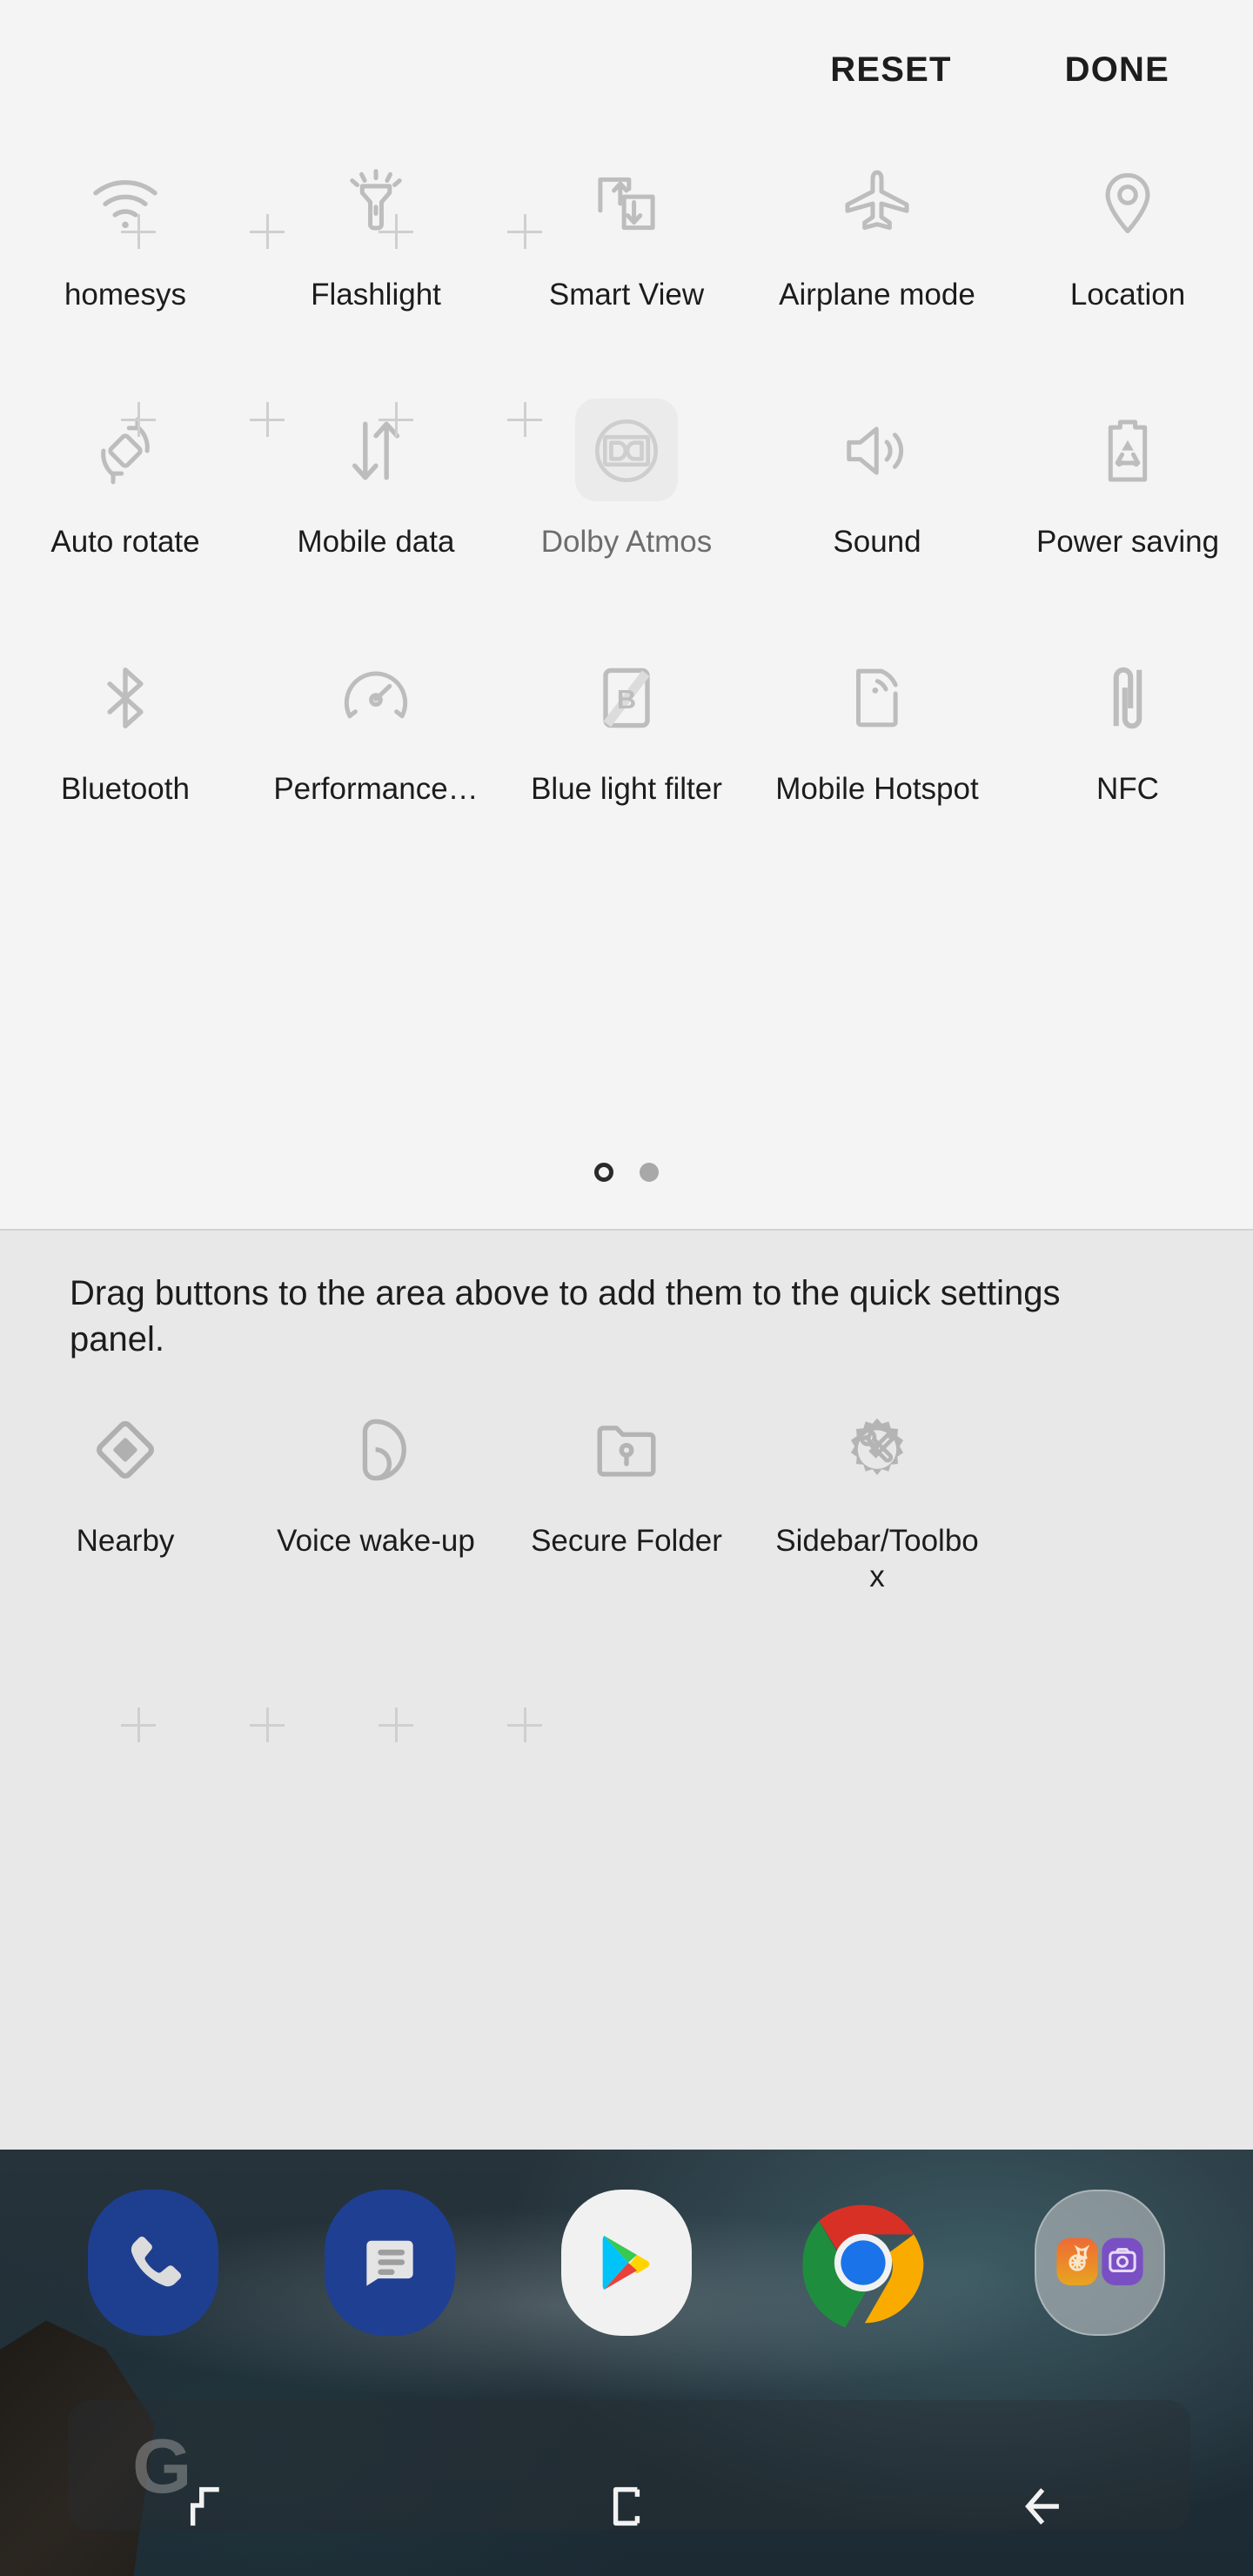 The width and height of the screenshot is (1253, 2576). I want to click on tile-label: Nearby, so click(125, 1541).